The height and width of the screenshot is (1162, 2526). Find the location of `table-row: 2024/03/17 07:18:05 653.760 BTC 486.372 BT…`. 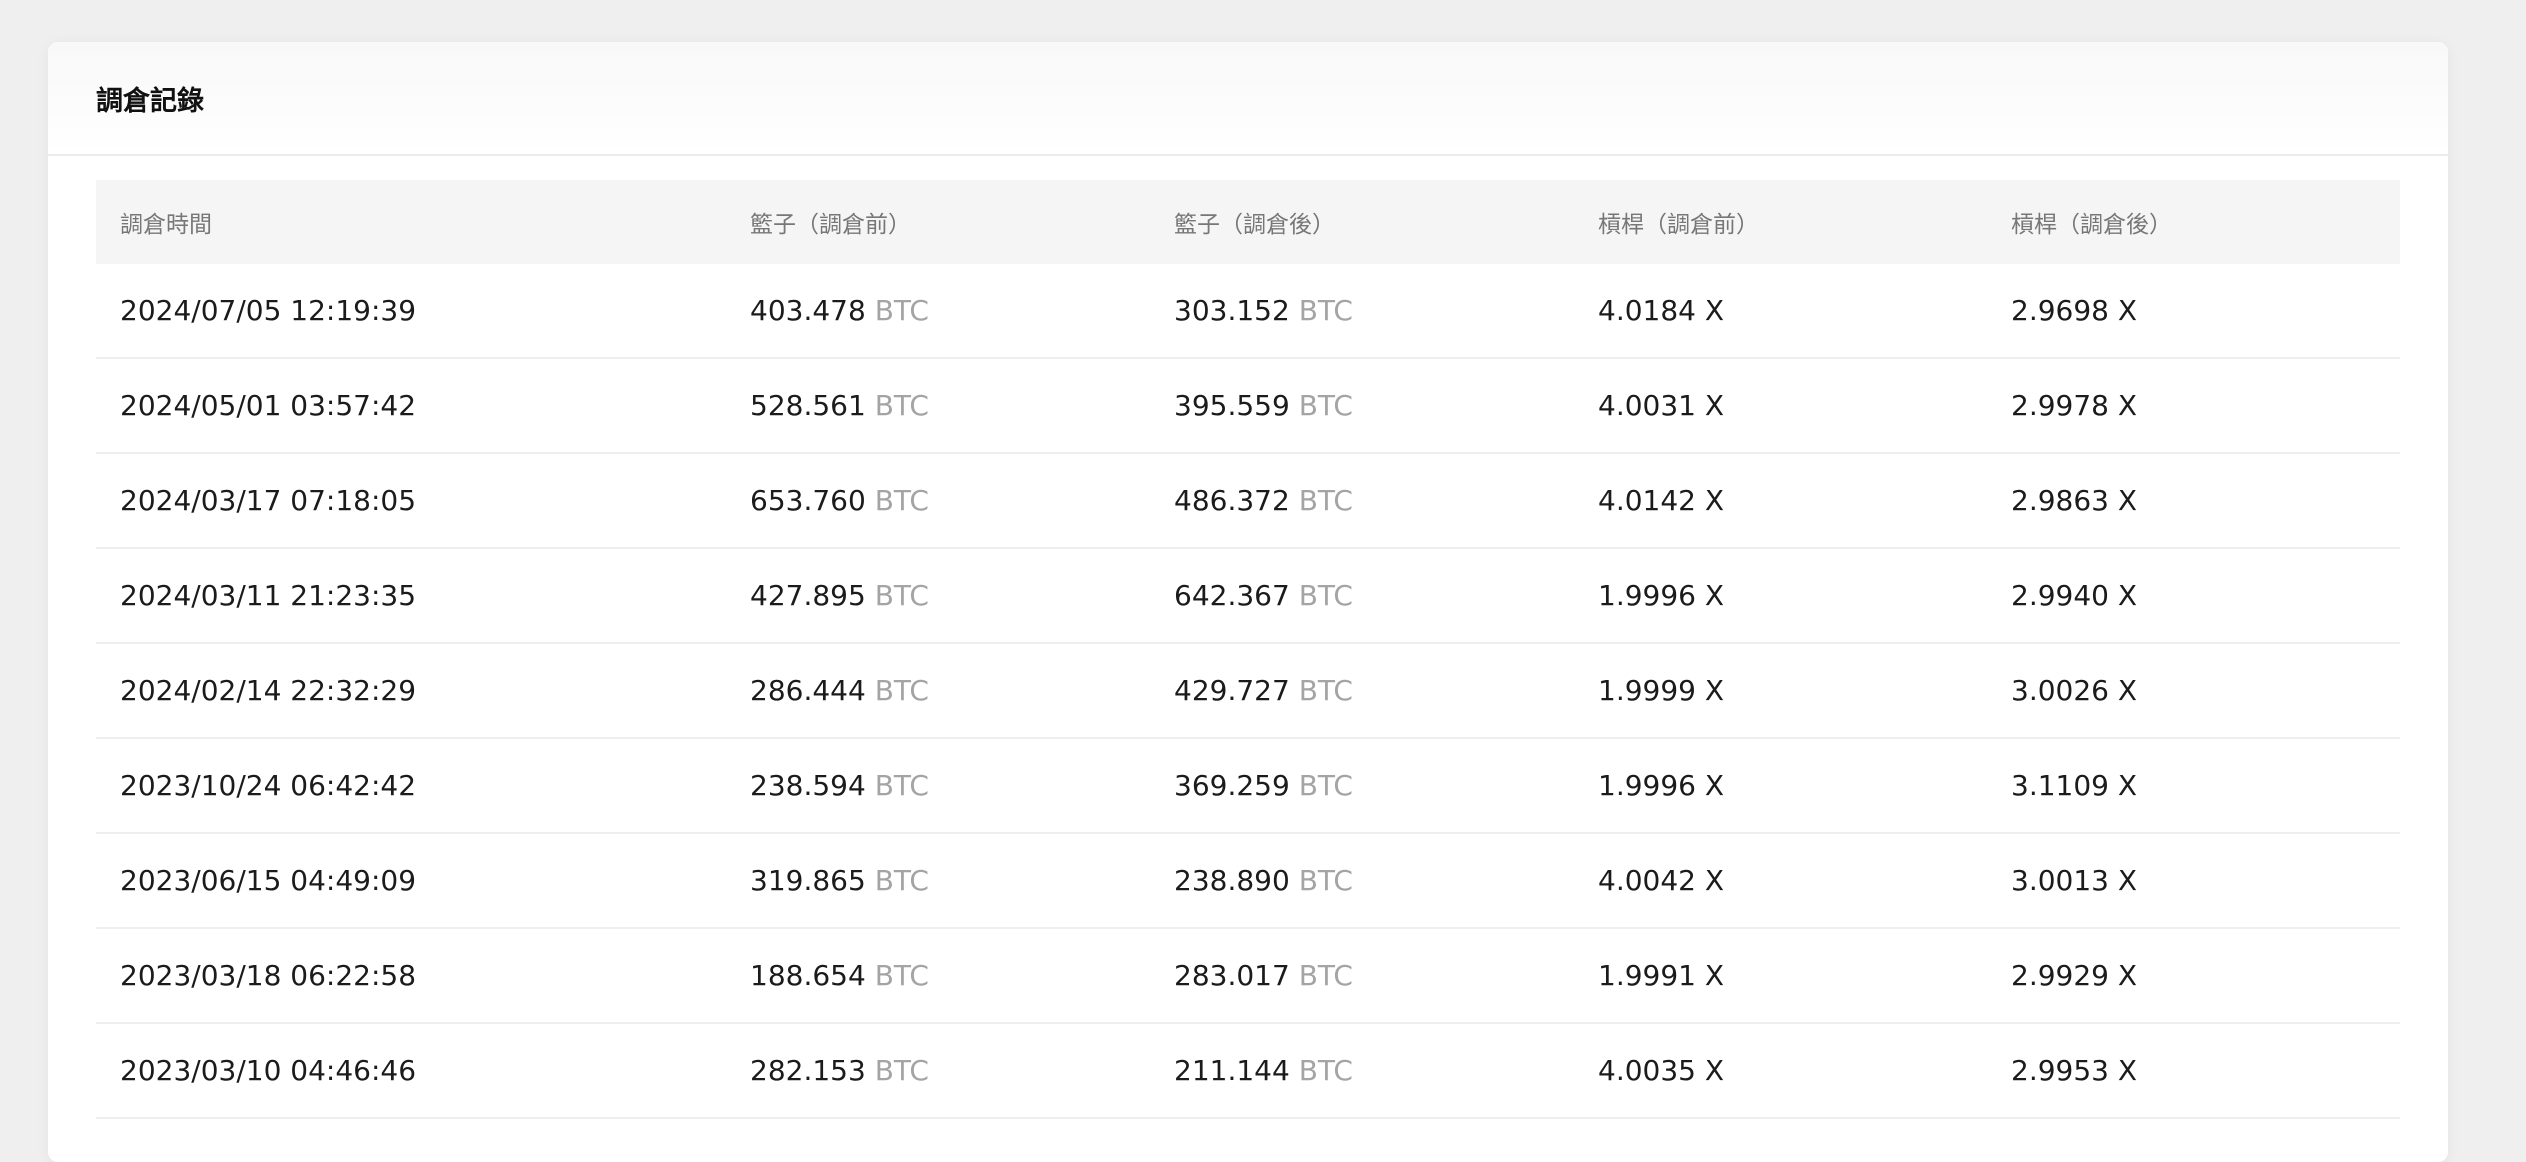

table-row: 2024/03/17 07:18:05 653.760 BTC 486.372 BT… is located at coordinates (1248, 501).